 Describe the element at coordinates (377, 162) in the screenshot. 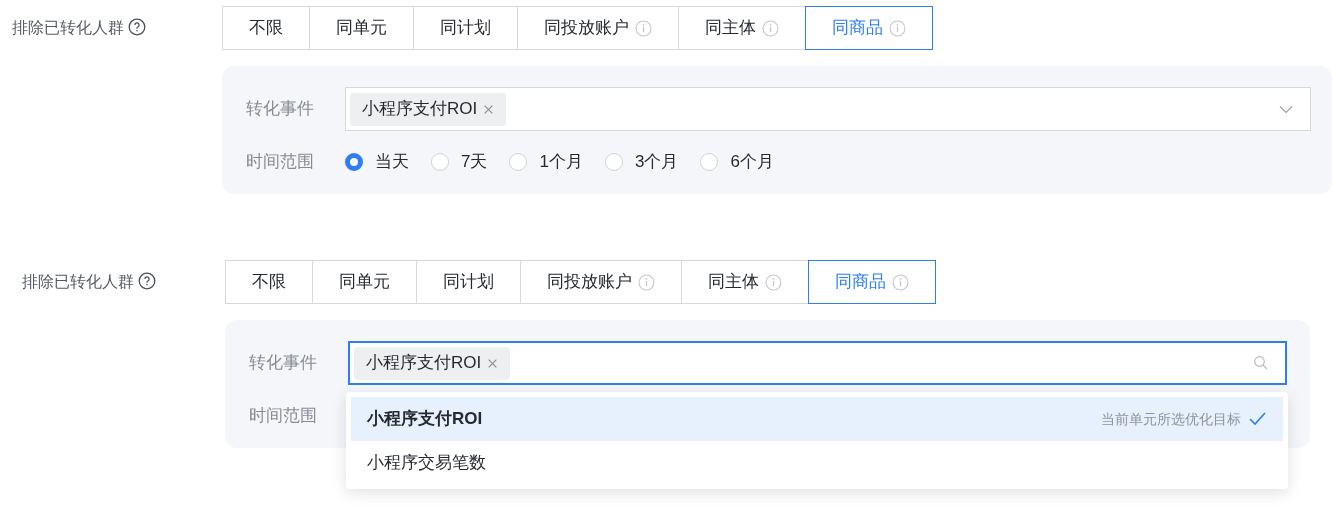

I see `radio-option: 当天` at that location.